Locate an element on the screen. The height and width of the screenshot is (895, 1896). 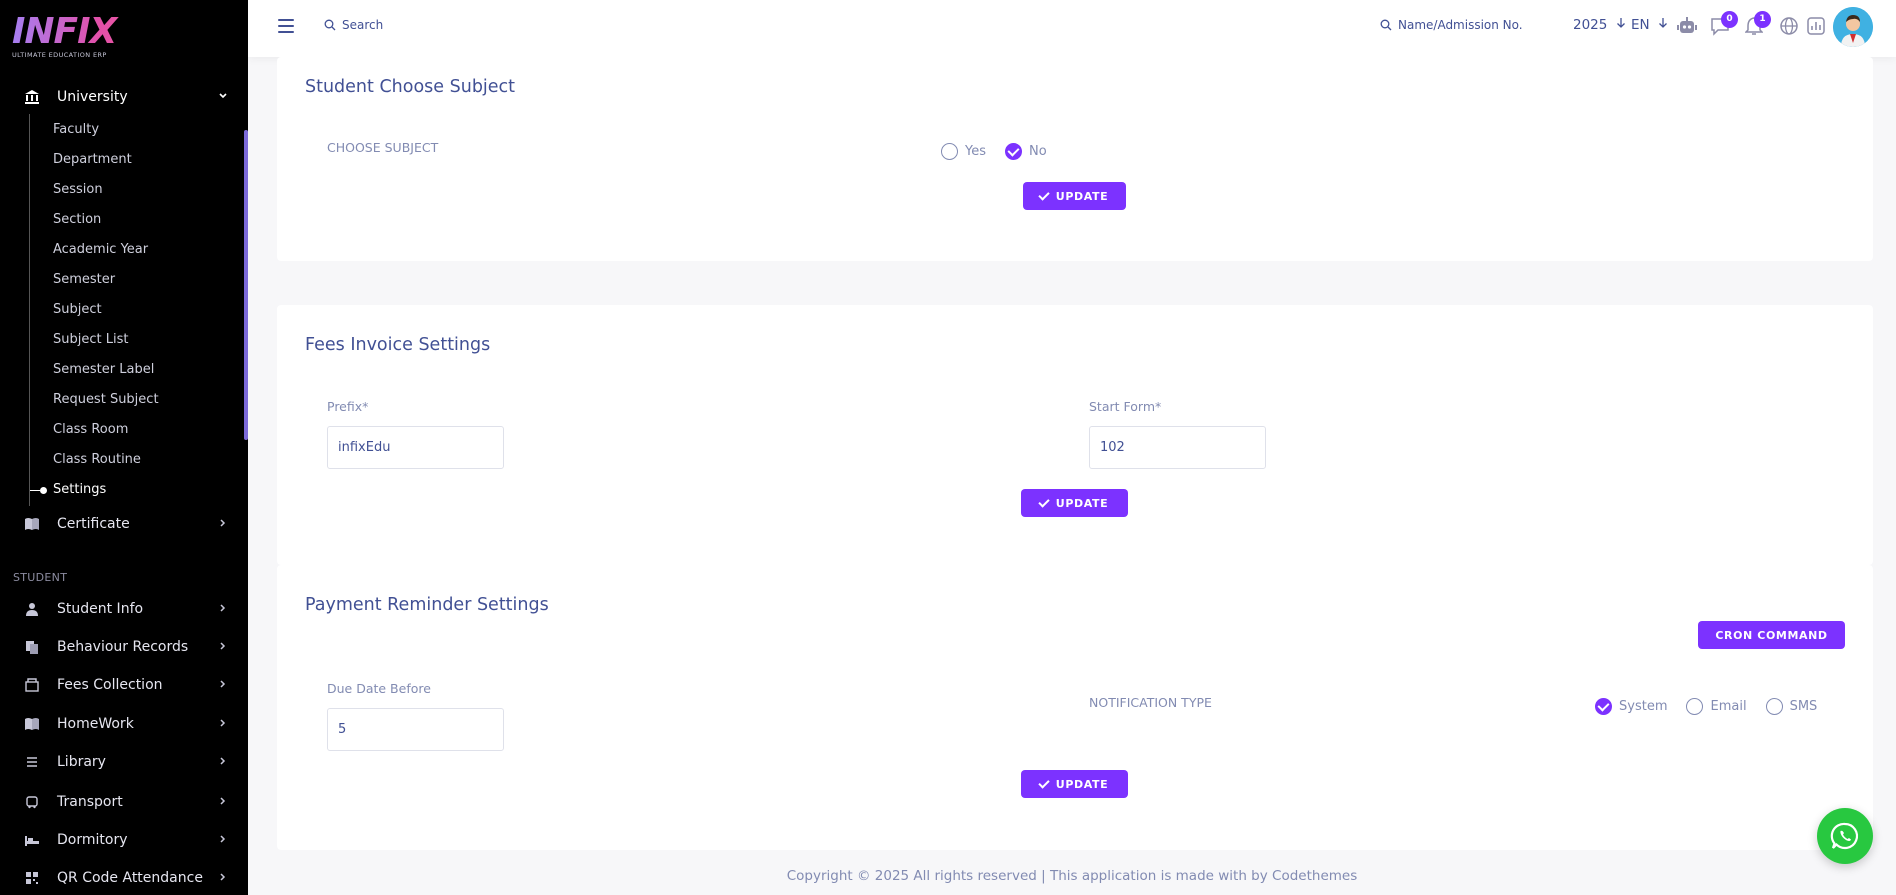
certificate-icon is located at coordinates (32, 524).